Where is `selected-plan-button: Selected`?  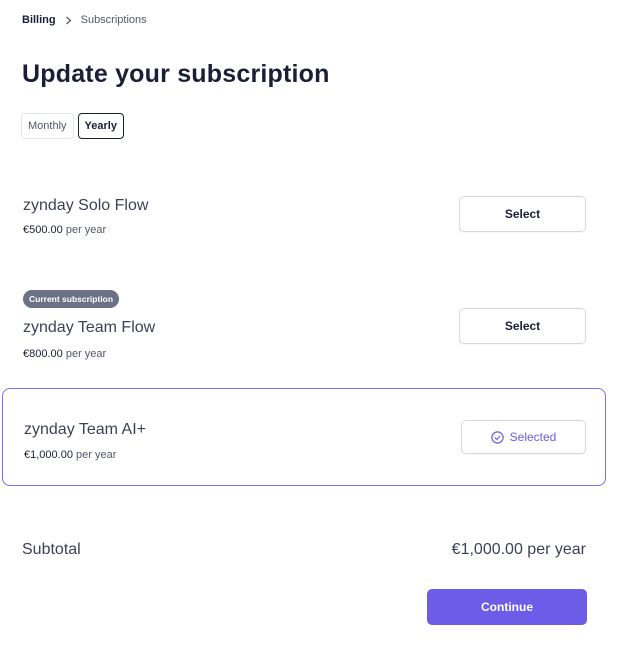 selected-plan-button: Selected is located at coordinates (523, 437).